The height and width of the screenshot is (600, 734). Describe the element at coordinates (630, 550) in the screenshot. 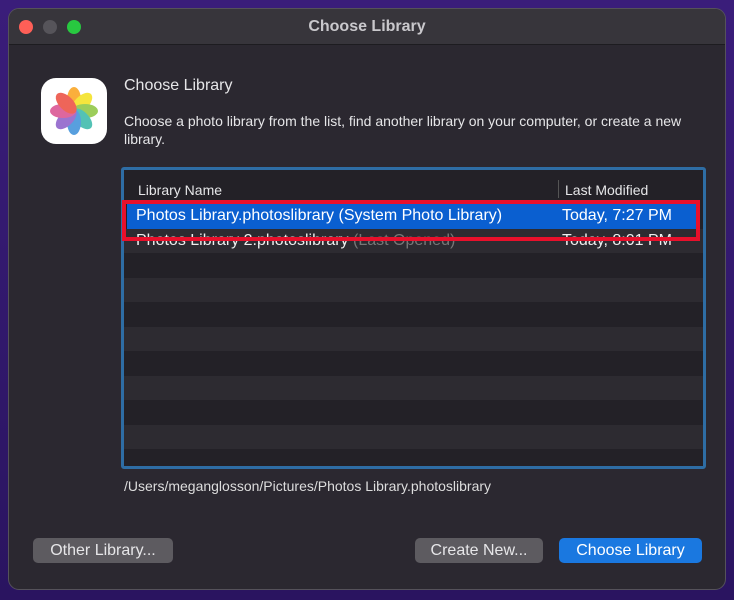

I see `choose-library-button: Choose Library` at that location.